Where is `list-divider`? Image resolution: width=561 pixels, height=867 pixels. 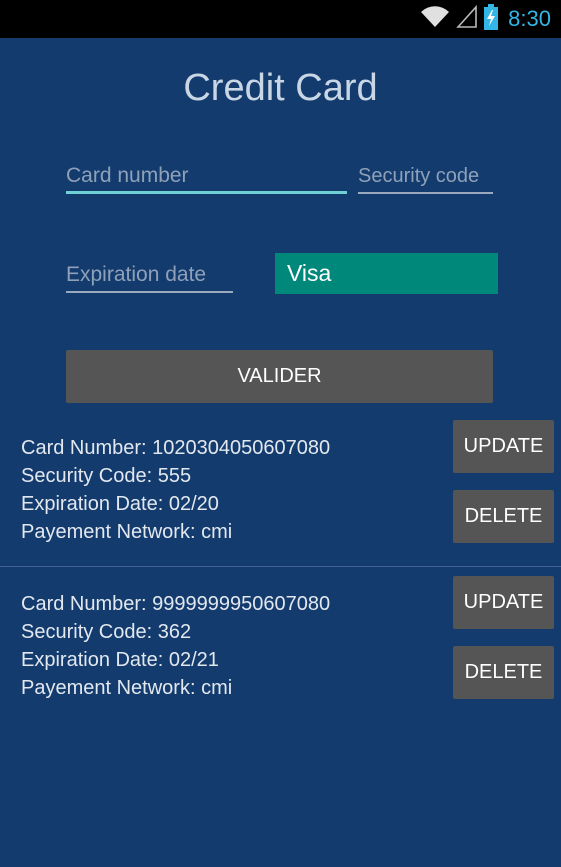
list-divider is located at coordinates (280, 566).